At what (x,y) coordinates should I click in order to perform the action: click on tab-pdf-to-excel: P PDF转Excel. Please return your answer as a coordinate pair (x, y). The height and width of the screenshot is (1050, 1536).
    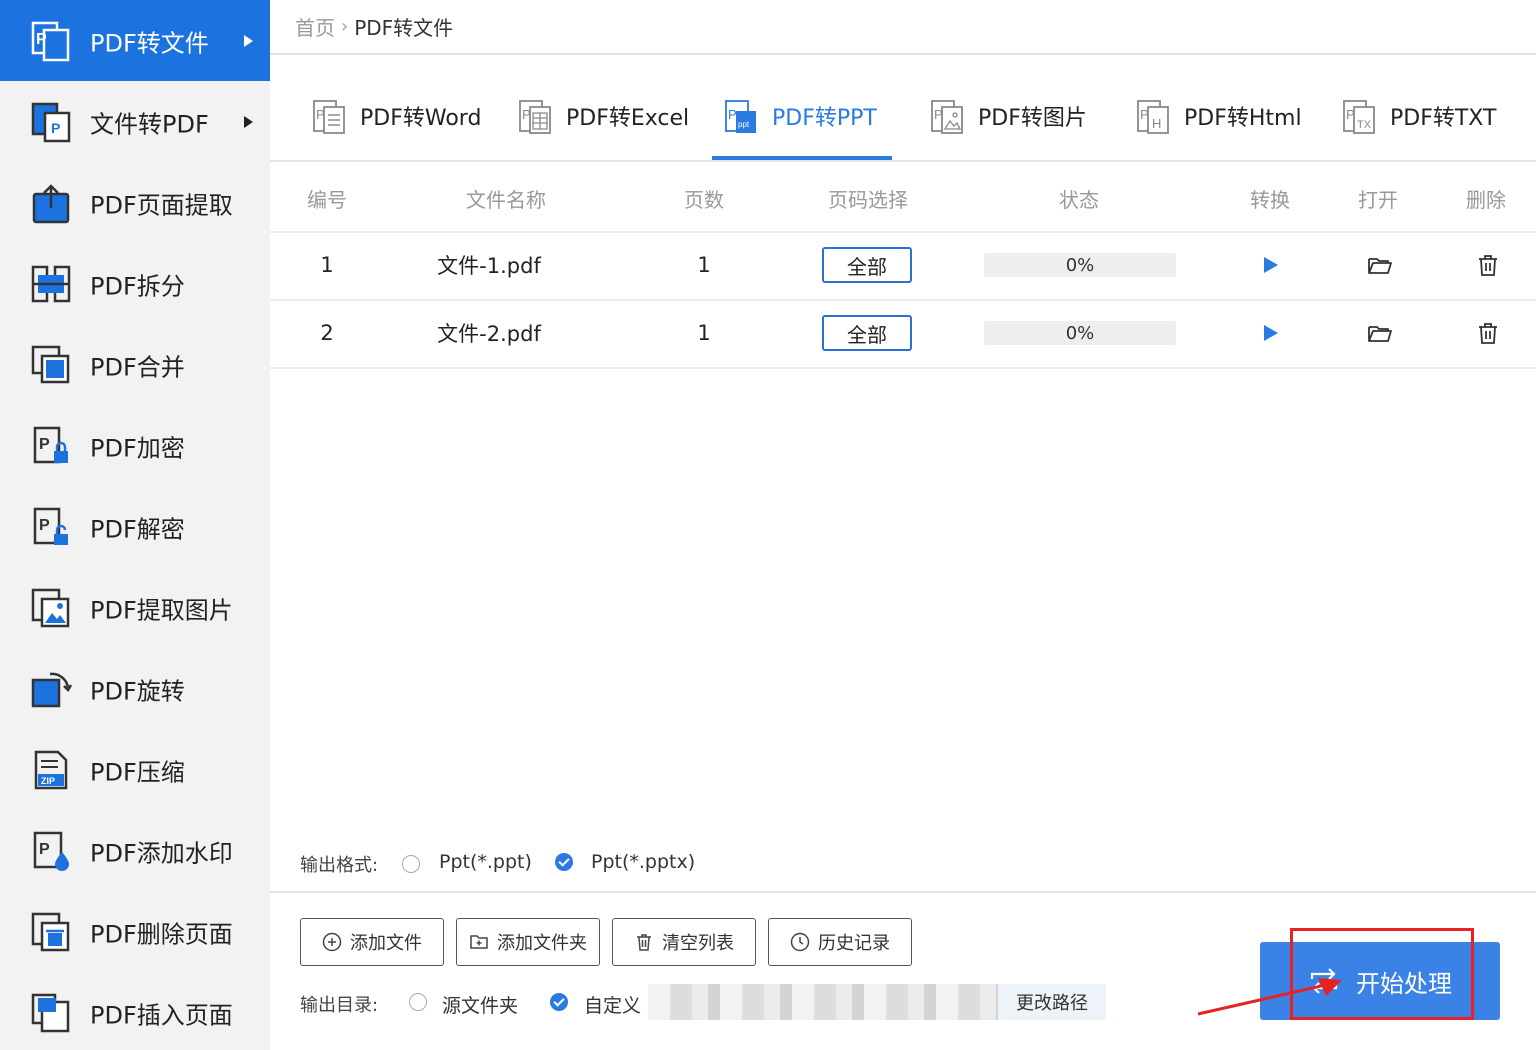
    Looking at the image, I should click on (603, 116).